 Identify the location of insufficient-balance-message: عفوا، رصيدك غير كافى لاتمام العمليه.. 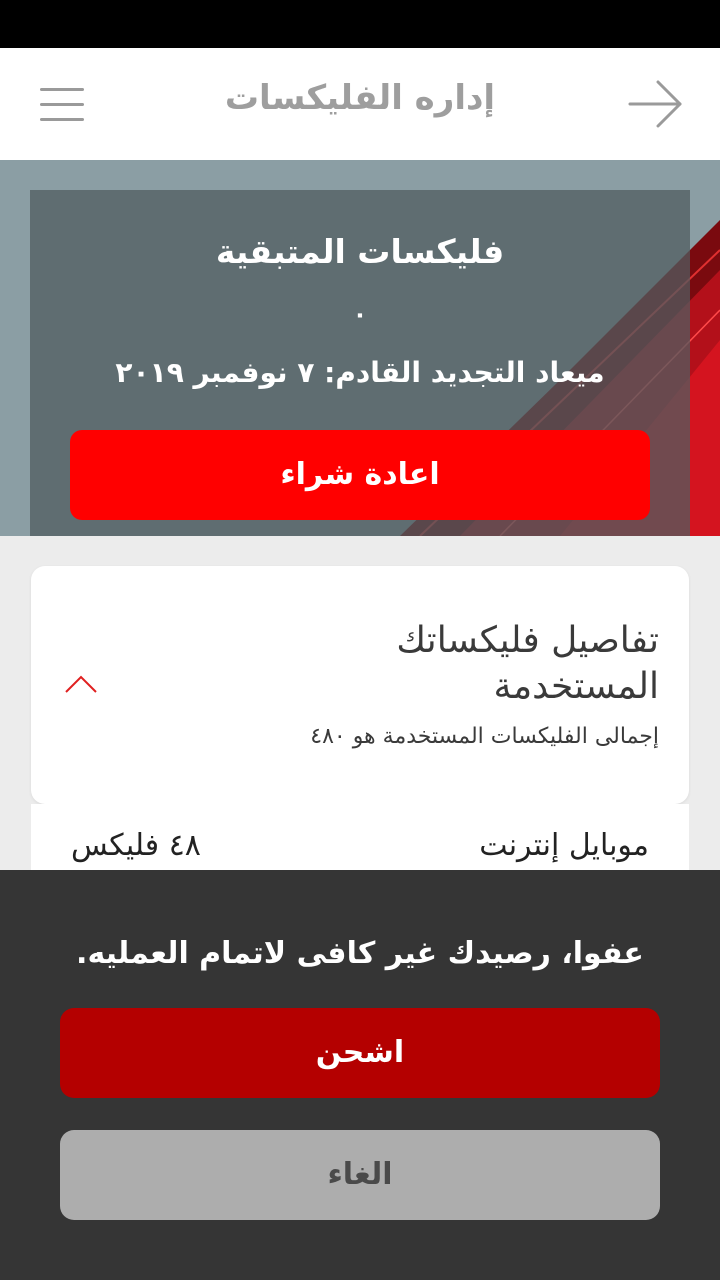
(360, 953).